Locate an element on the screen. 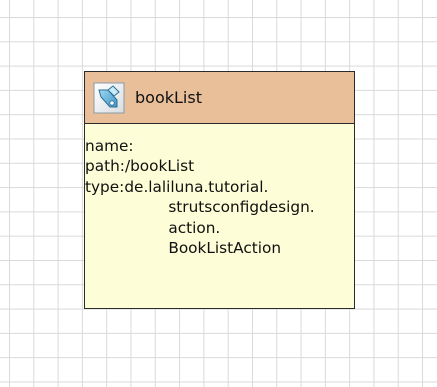 The image size is (437, 387). property-row-path: path: /bookList is located at coordinates (219, 166).